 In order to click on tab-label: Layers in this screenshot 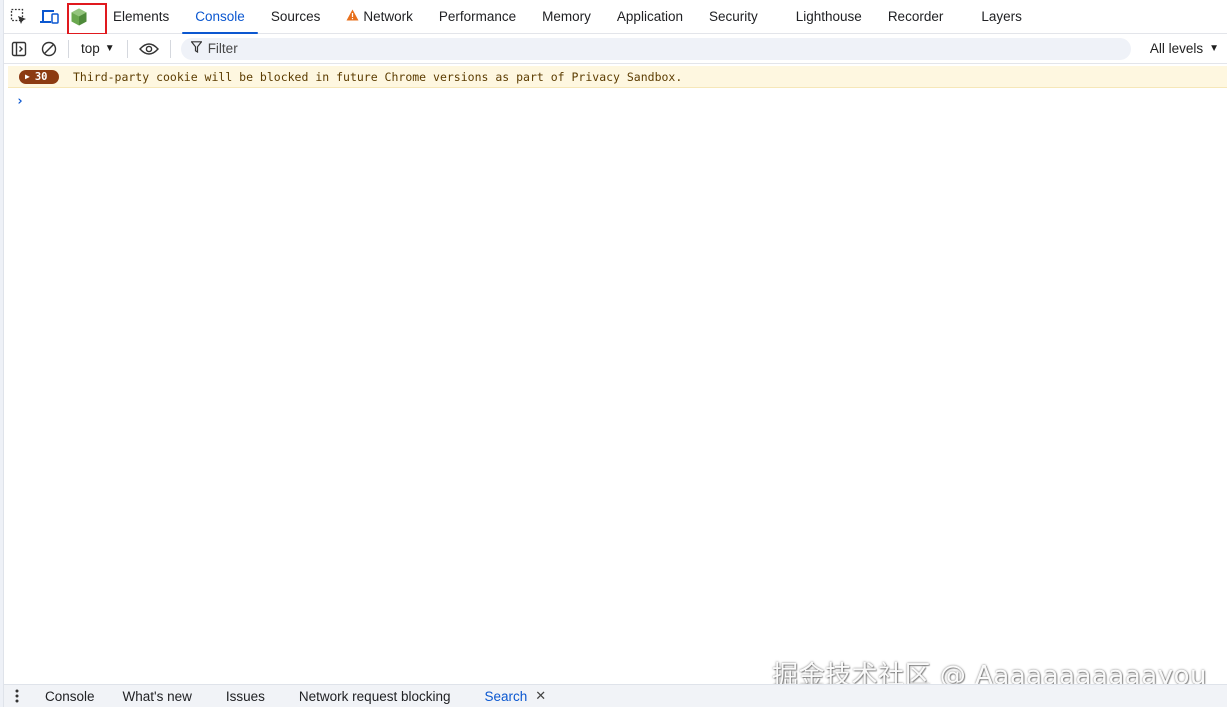, I will do `click(1001, 16)`.